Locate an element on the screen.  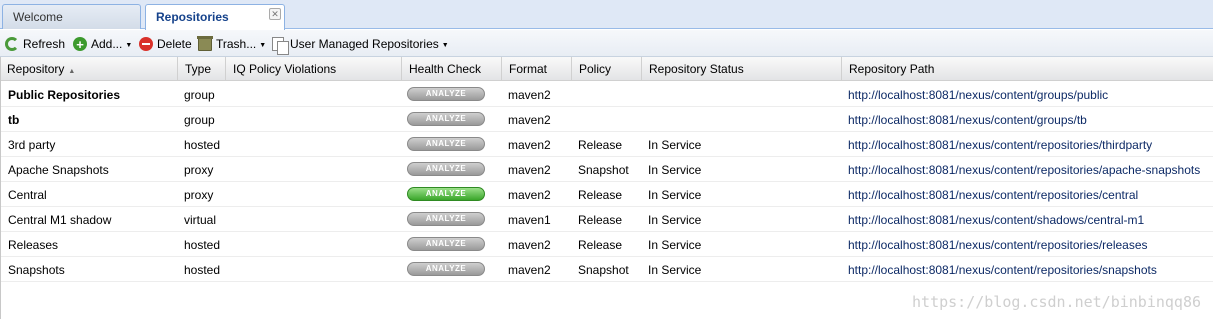
column-header-policy: Policy is located at coordinates (607, 69).